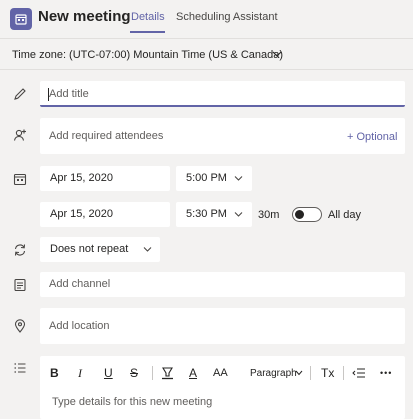 The height and width of the screenshot is (419, 413). Describe the element at coordinates (193, 373) in the screenshot. I see `font-color-button: A` at that location.